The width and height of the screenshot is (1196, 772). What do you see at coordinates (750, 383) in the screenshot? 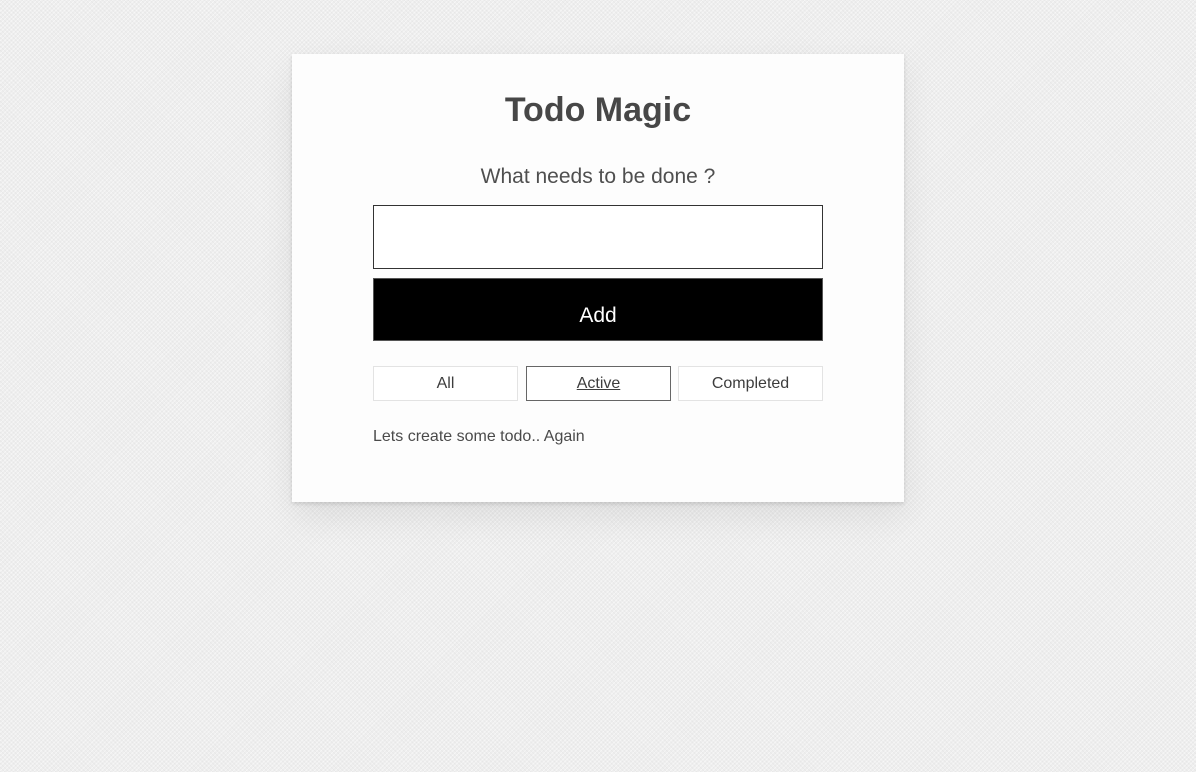
I see `filter-completed-button: Completed` at bounding box center [750, 383].